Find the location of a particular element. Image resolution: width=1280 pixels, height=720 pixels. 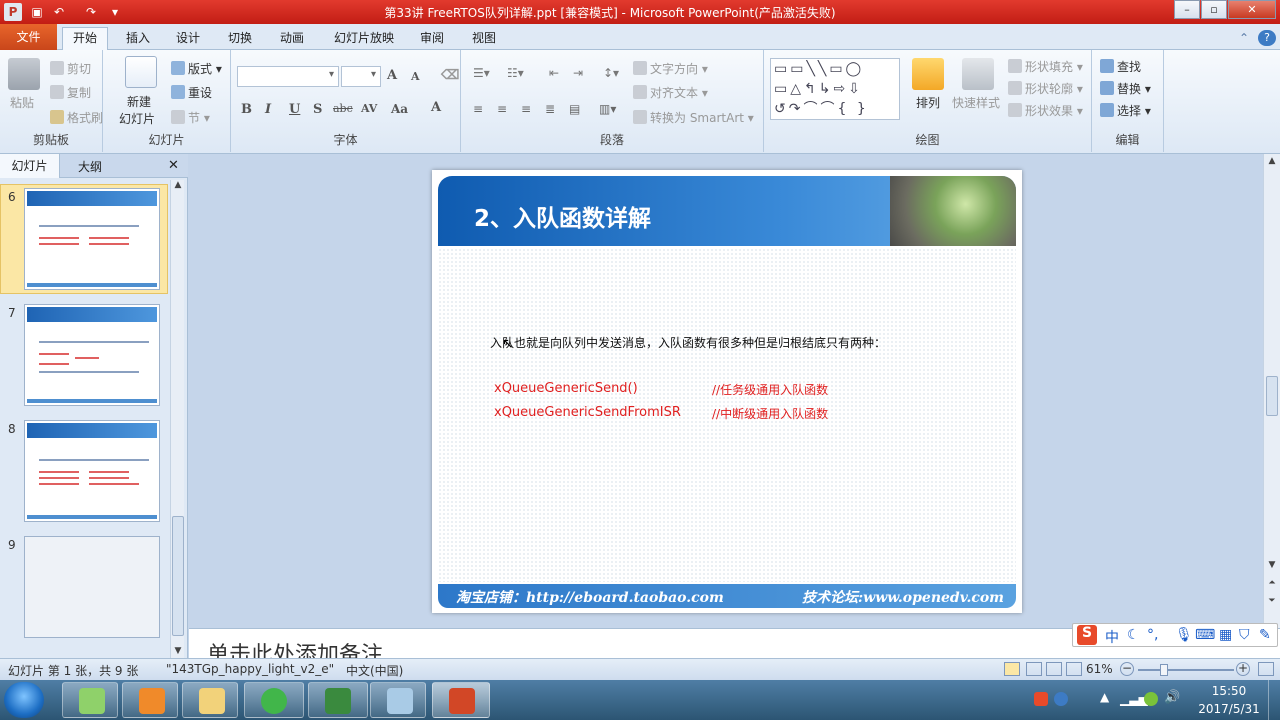

clock-time: 15:50 is located at coordinates (1229, 691).